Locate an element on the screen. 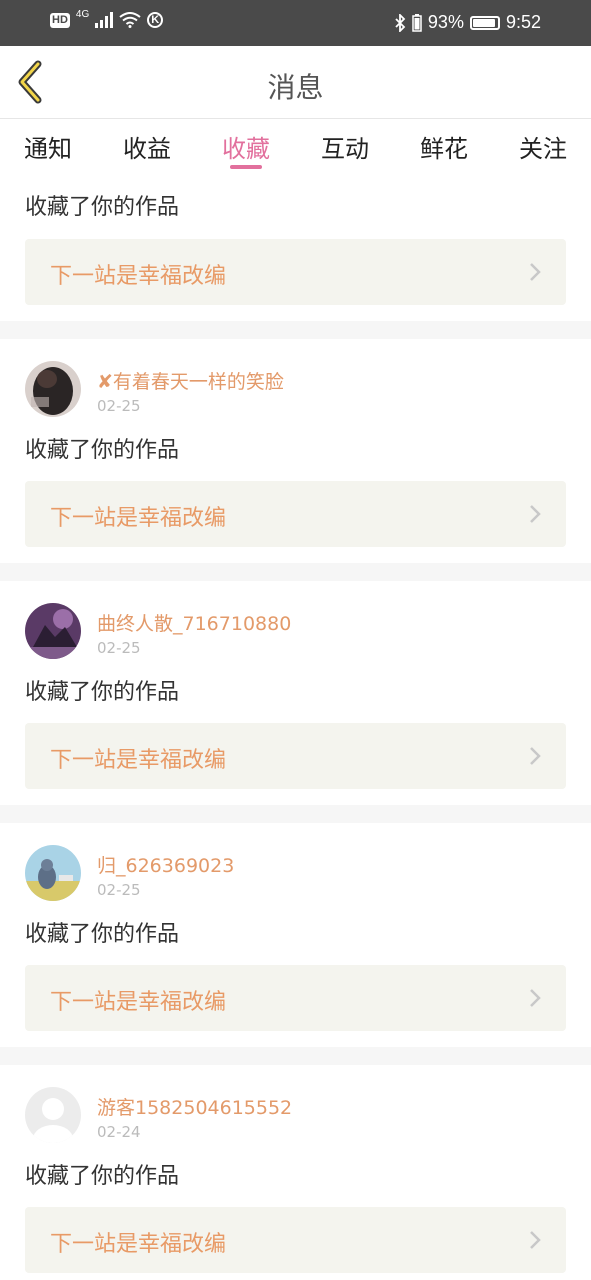 Image resolution: width=591 pixels, height=1280 pixels. tab-notifications: 通知 is located at coordinates (48, 148).